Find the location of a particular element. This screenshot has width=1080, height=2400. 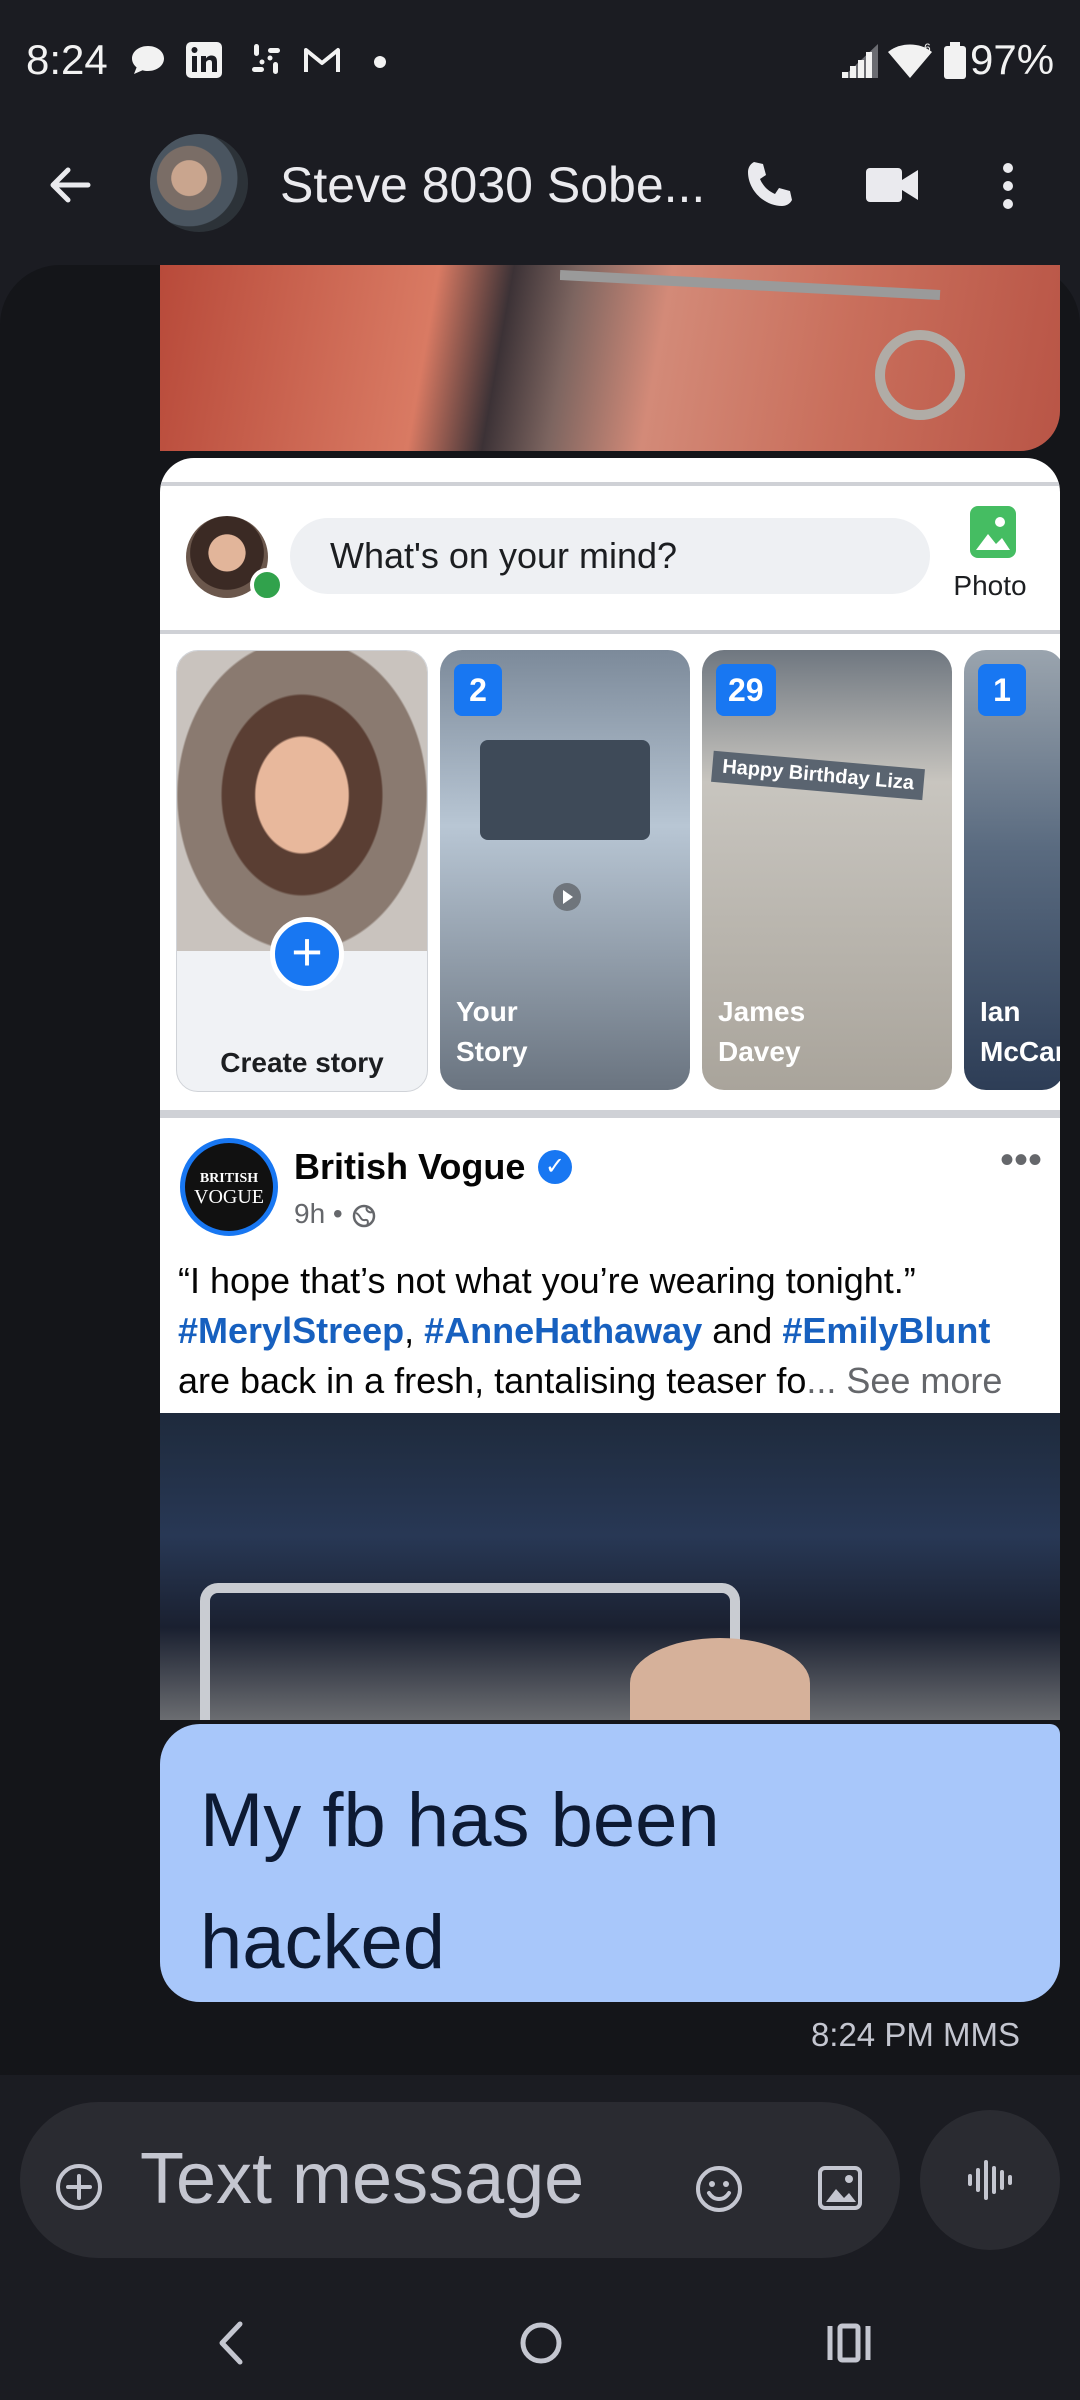

pliers-tool-image is located at coordinates (762, 345).